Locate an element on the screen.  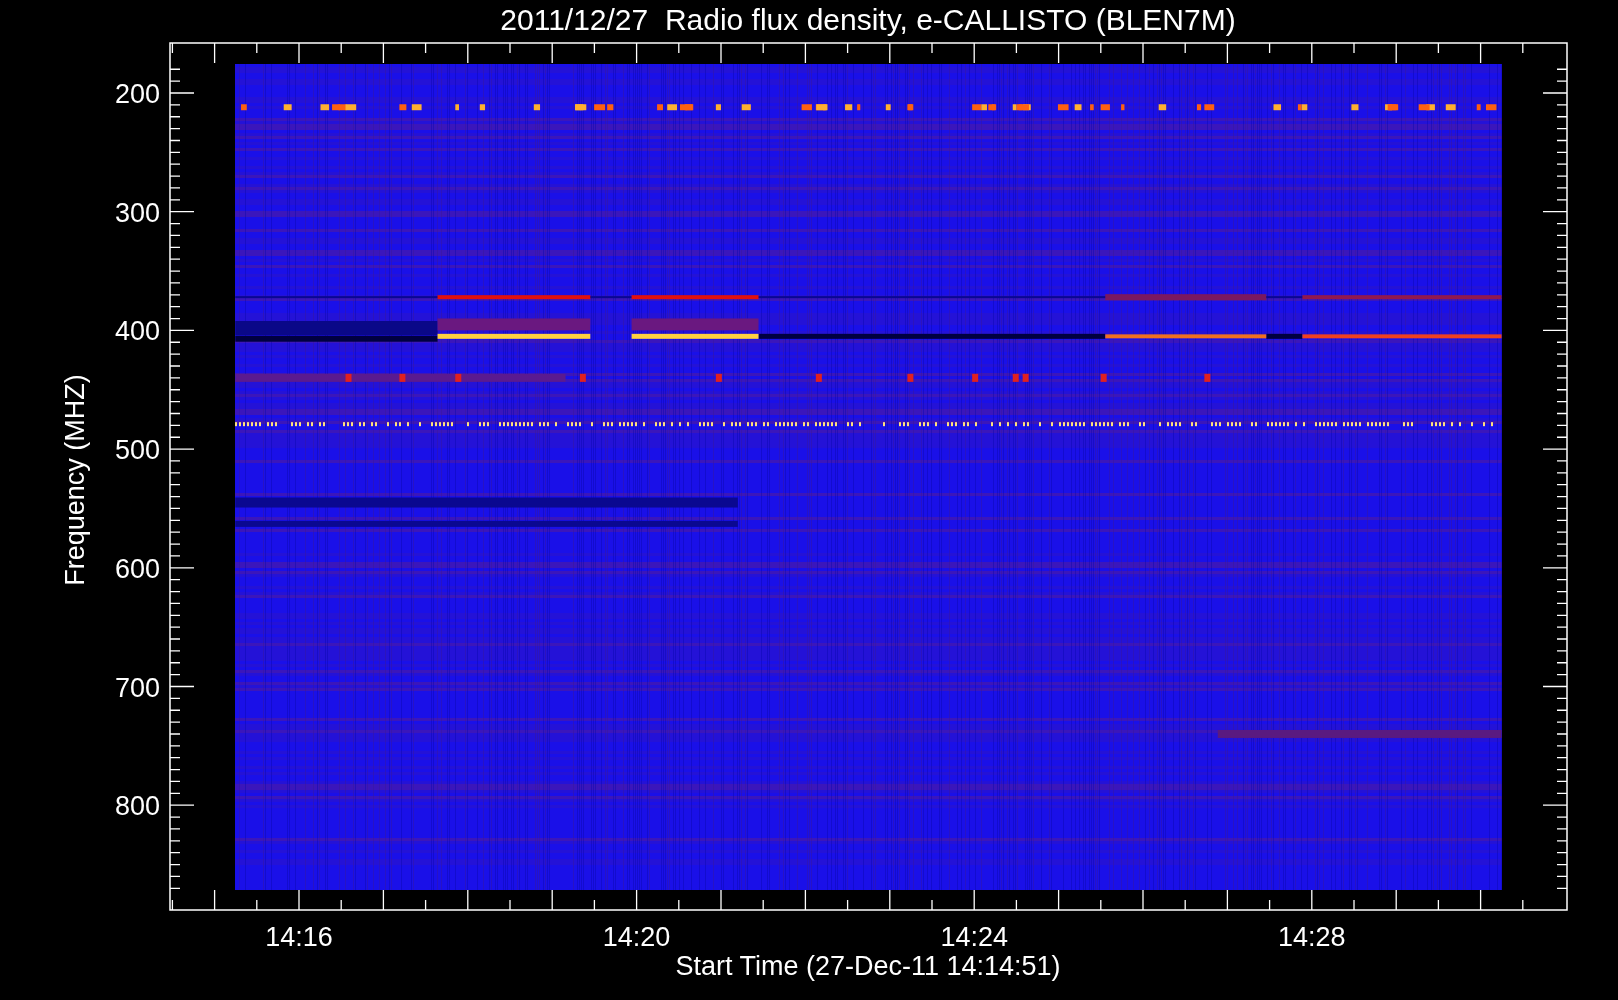
y-tick-label: 300 is located at coordinates (137, 212).